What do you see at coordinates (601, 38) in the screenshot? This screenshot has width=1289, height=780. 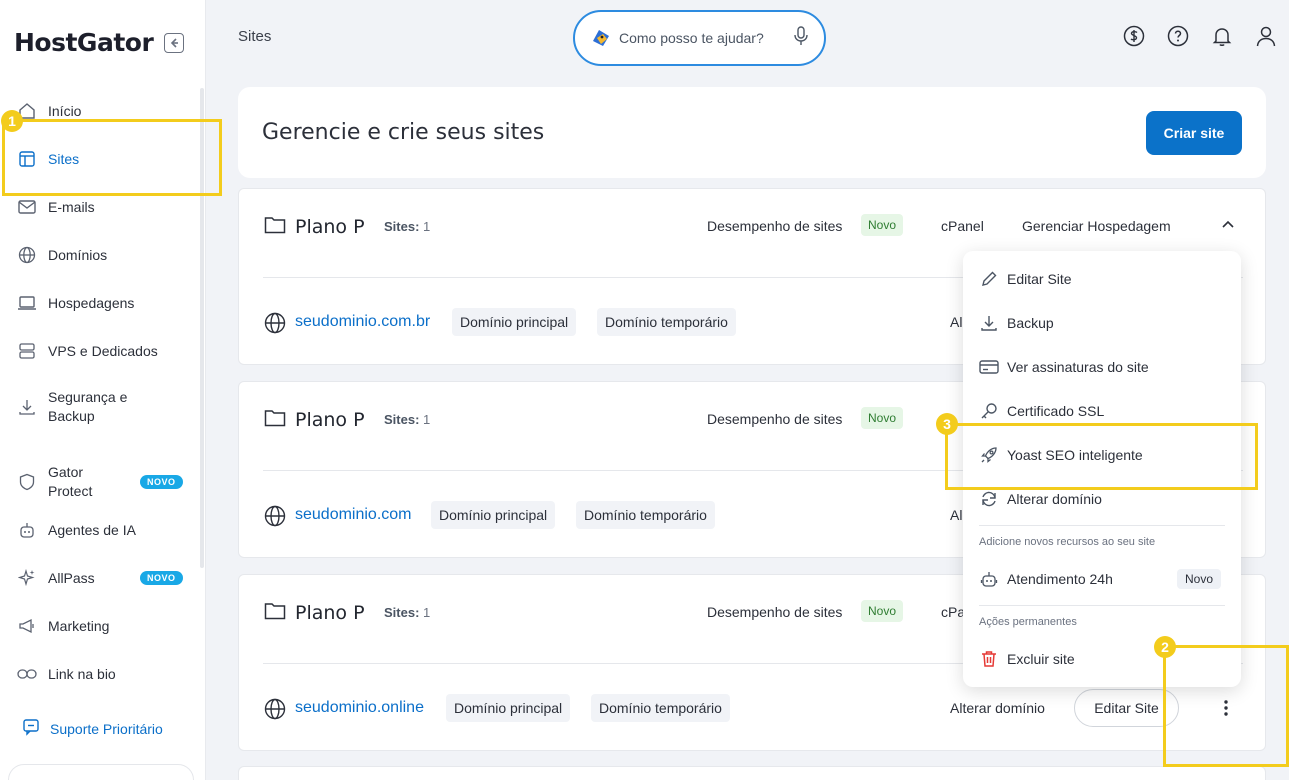 I see `gator-assistant-icon` at bounding box center [601, 38].